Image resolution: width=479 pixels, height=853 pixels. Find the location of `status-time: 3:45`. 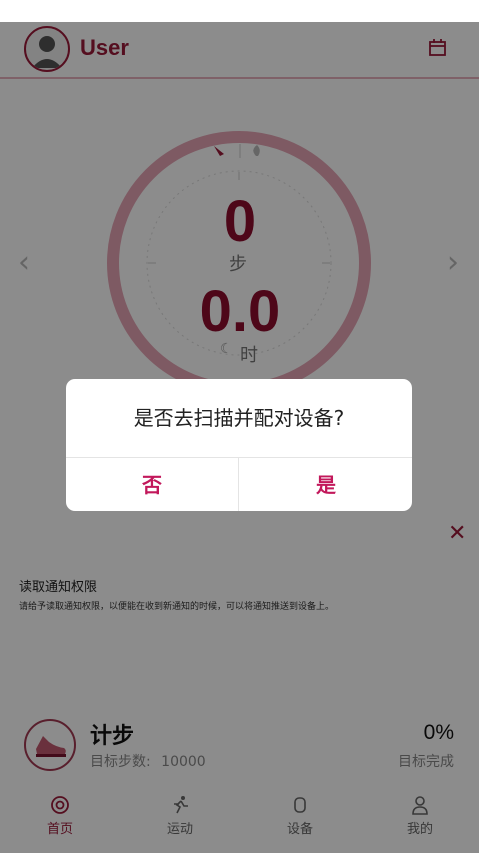

status-time: 3:45 is located at coordinates (459, 10).